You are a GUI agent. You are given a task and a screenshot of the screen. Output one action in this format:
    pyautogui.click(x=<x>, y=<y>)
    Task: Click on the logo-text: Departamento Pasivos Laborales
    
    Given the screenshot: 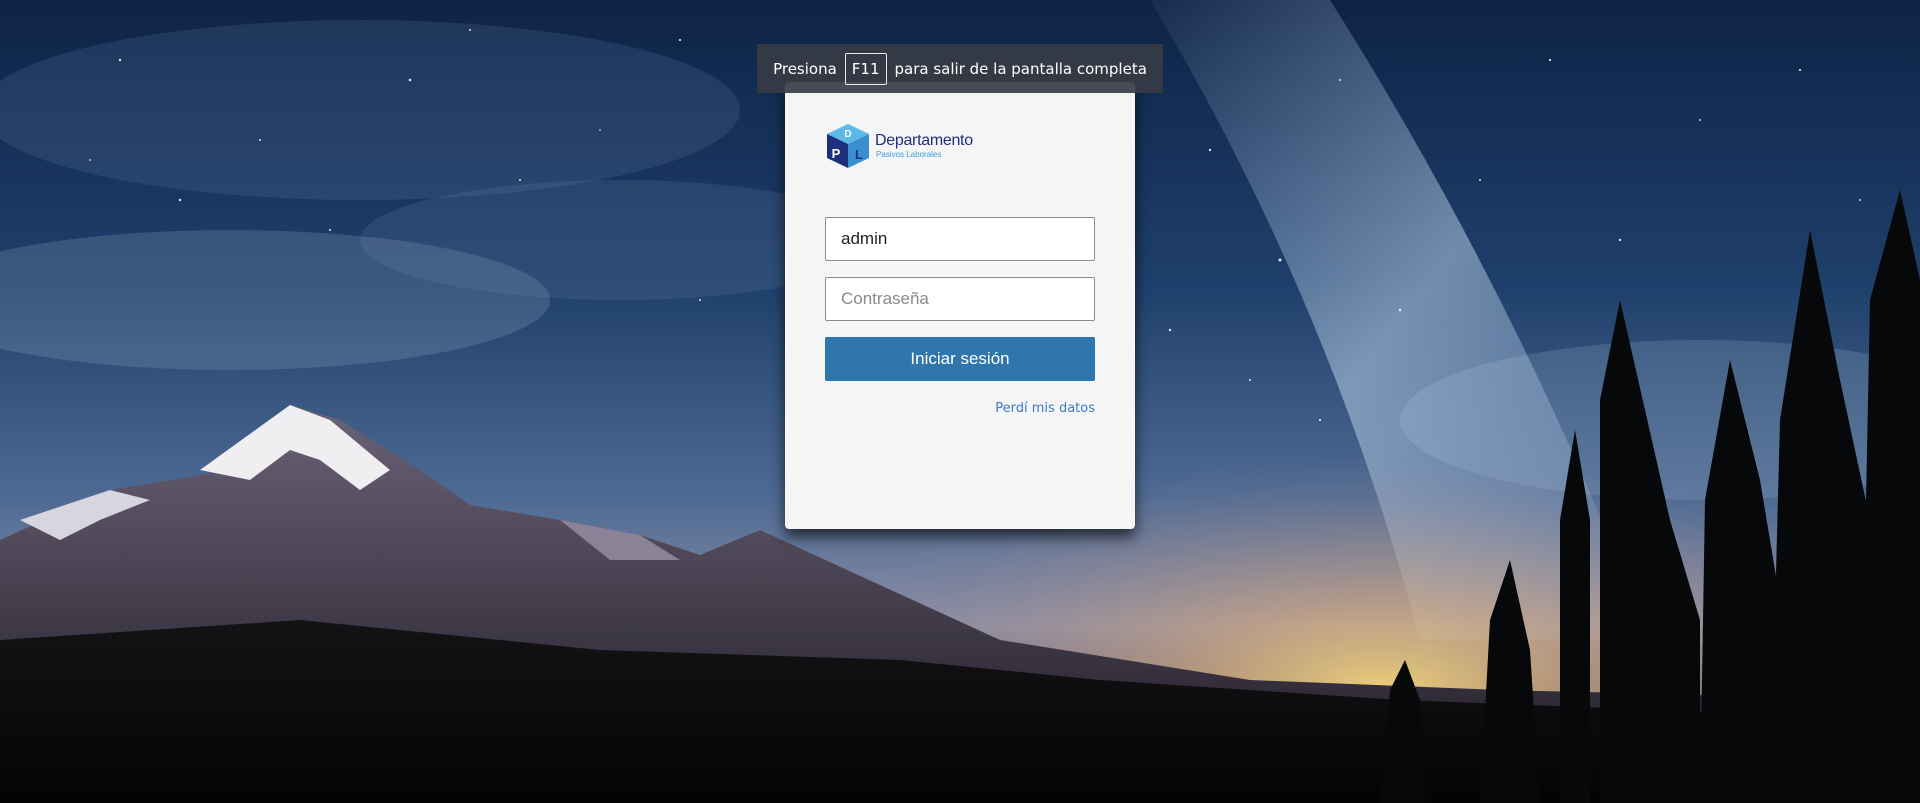 What is the action you would take?
    pyautogui.click(x=924, y=146)
    